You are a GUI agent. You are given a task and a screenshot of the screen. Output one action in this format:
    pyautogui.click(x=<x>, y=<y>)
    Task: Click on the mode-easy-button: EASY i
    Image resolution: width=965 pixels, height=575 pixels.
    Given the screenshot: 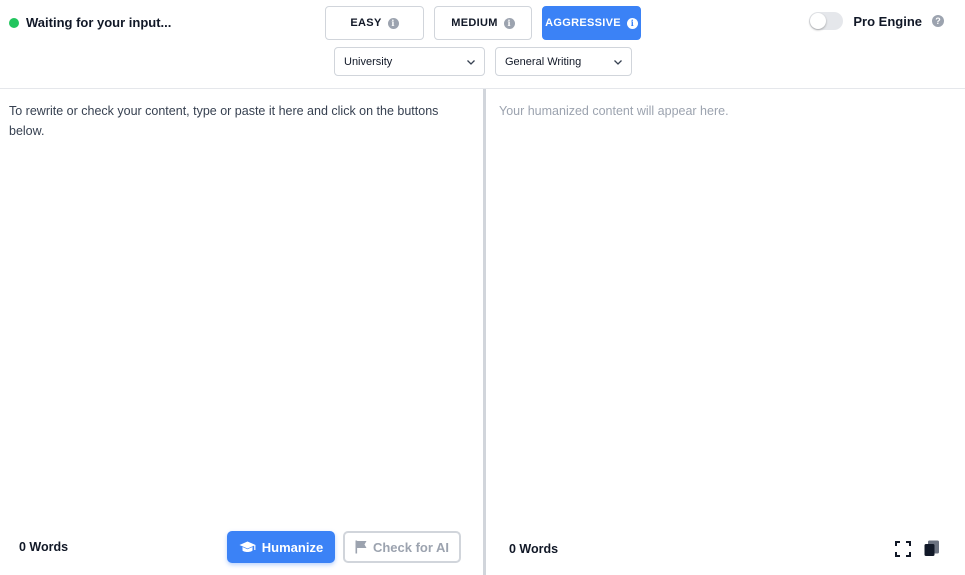 What is the action you would take?
    pyautogui.click(x=374, y=23)
    